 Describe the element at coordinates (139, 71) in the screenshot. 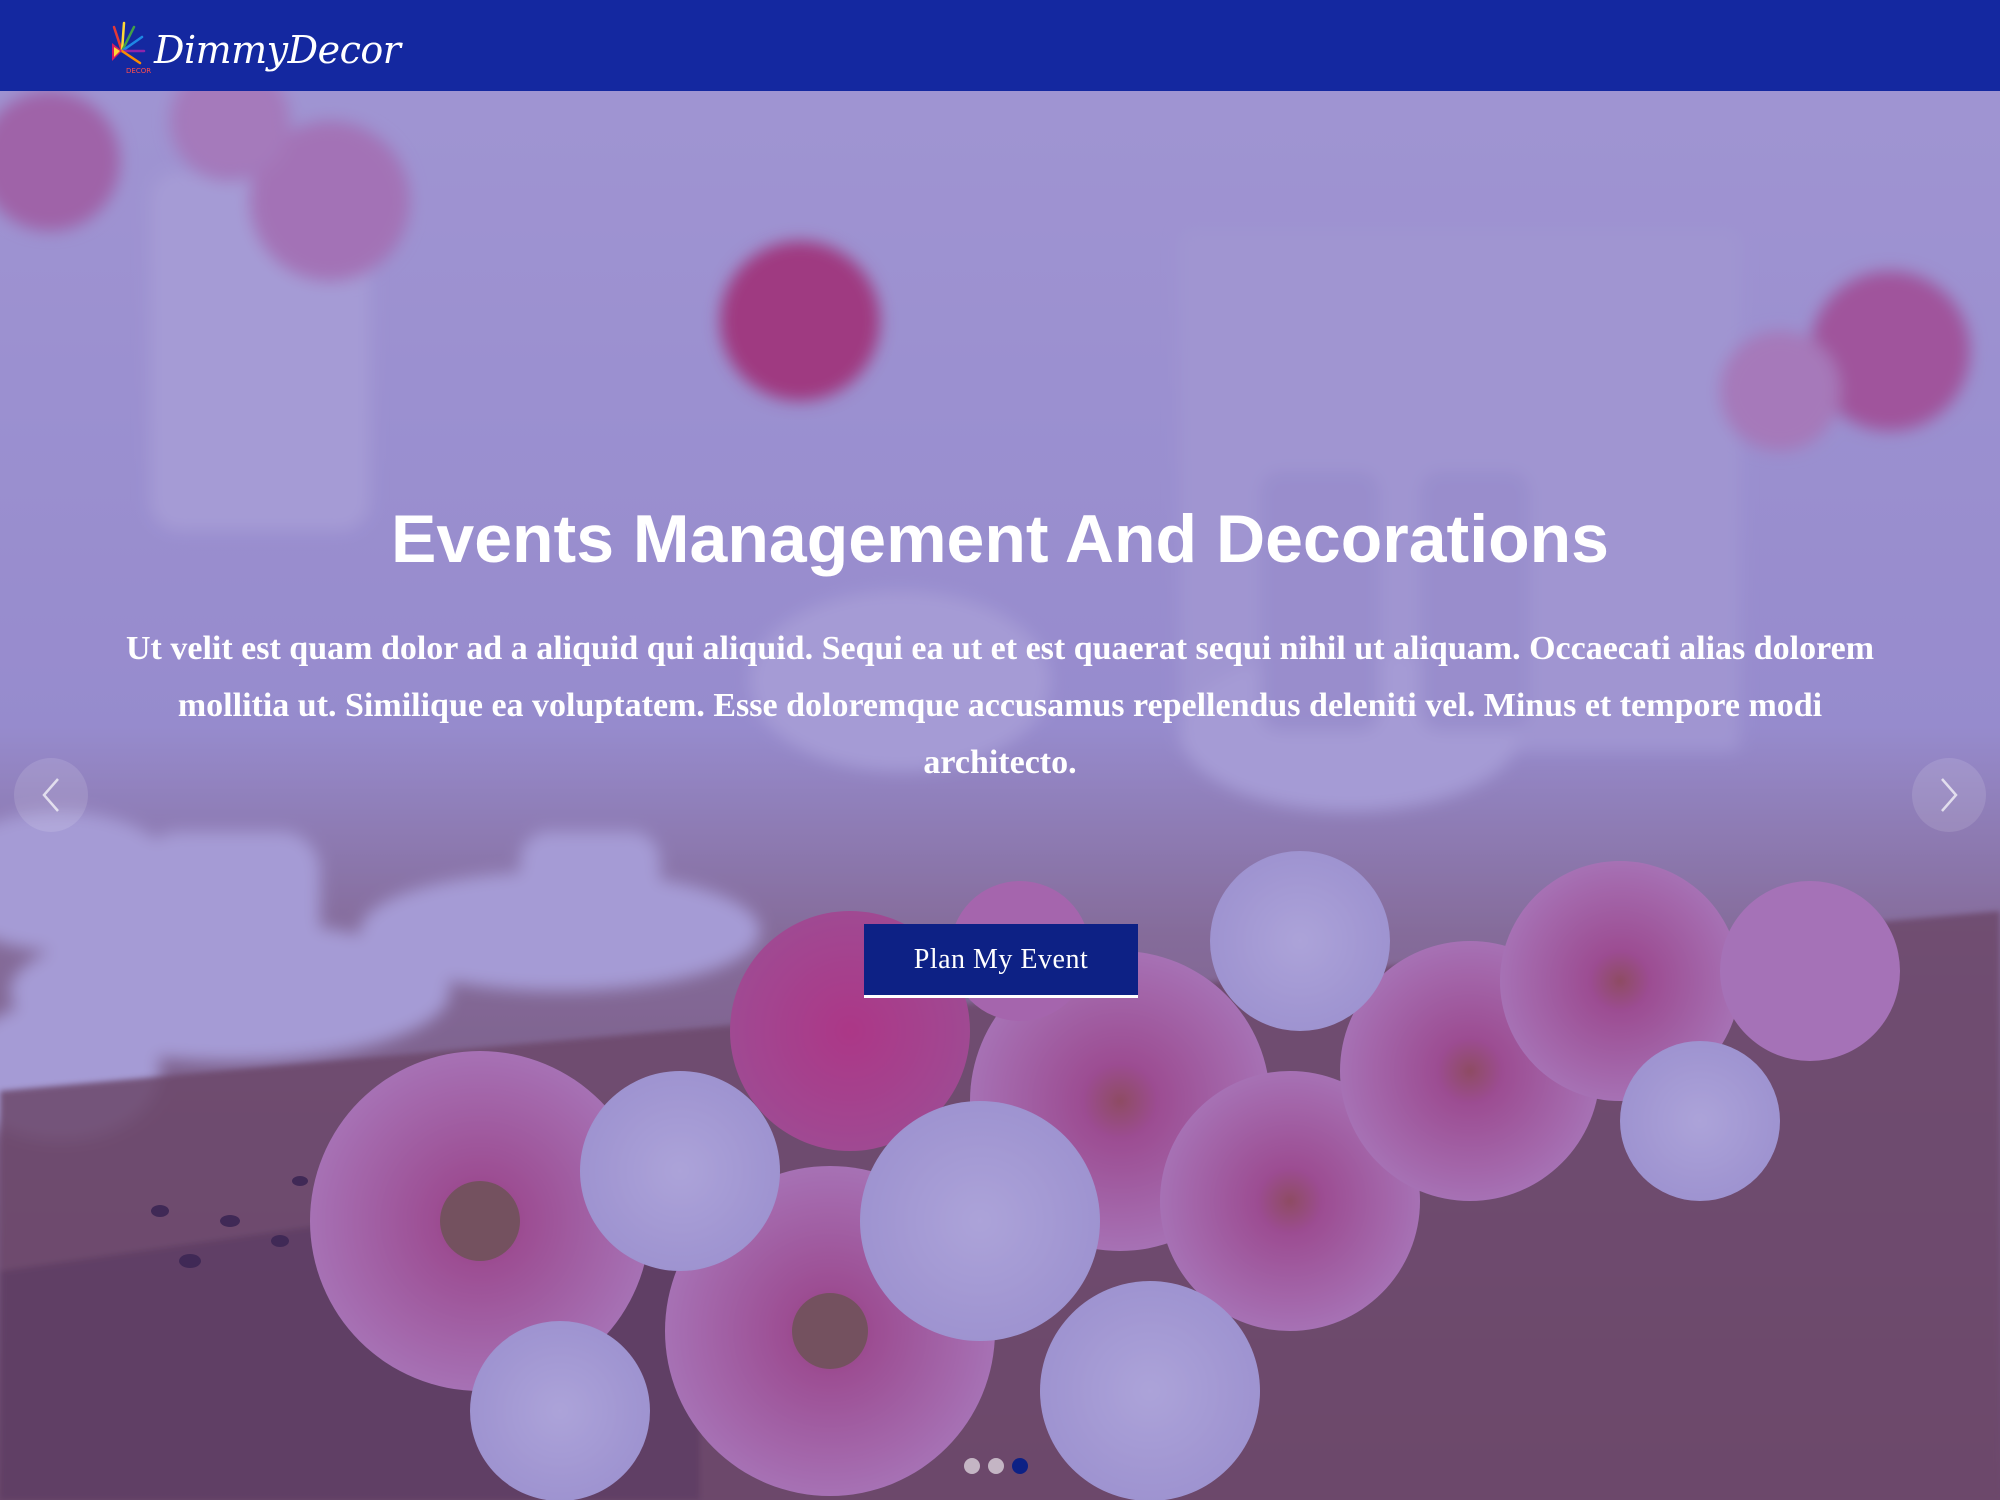

I see `logo-mark-caption: DECOR` at that location.